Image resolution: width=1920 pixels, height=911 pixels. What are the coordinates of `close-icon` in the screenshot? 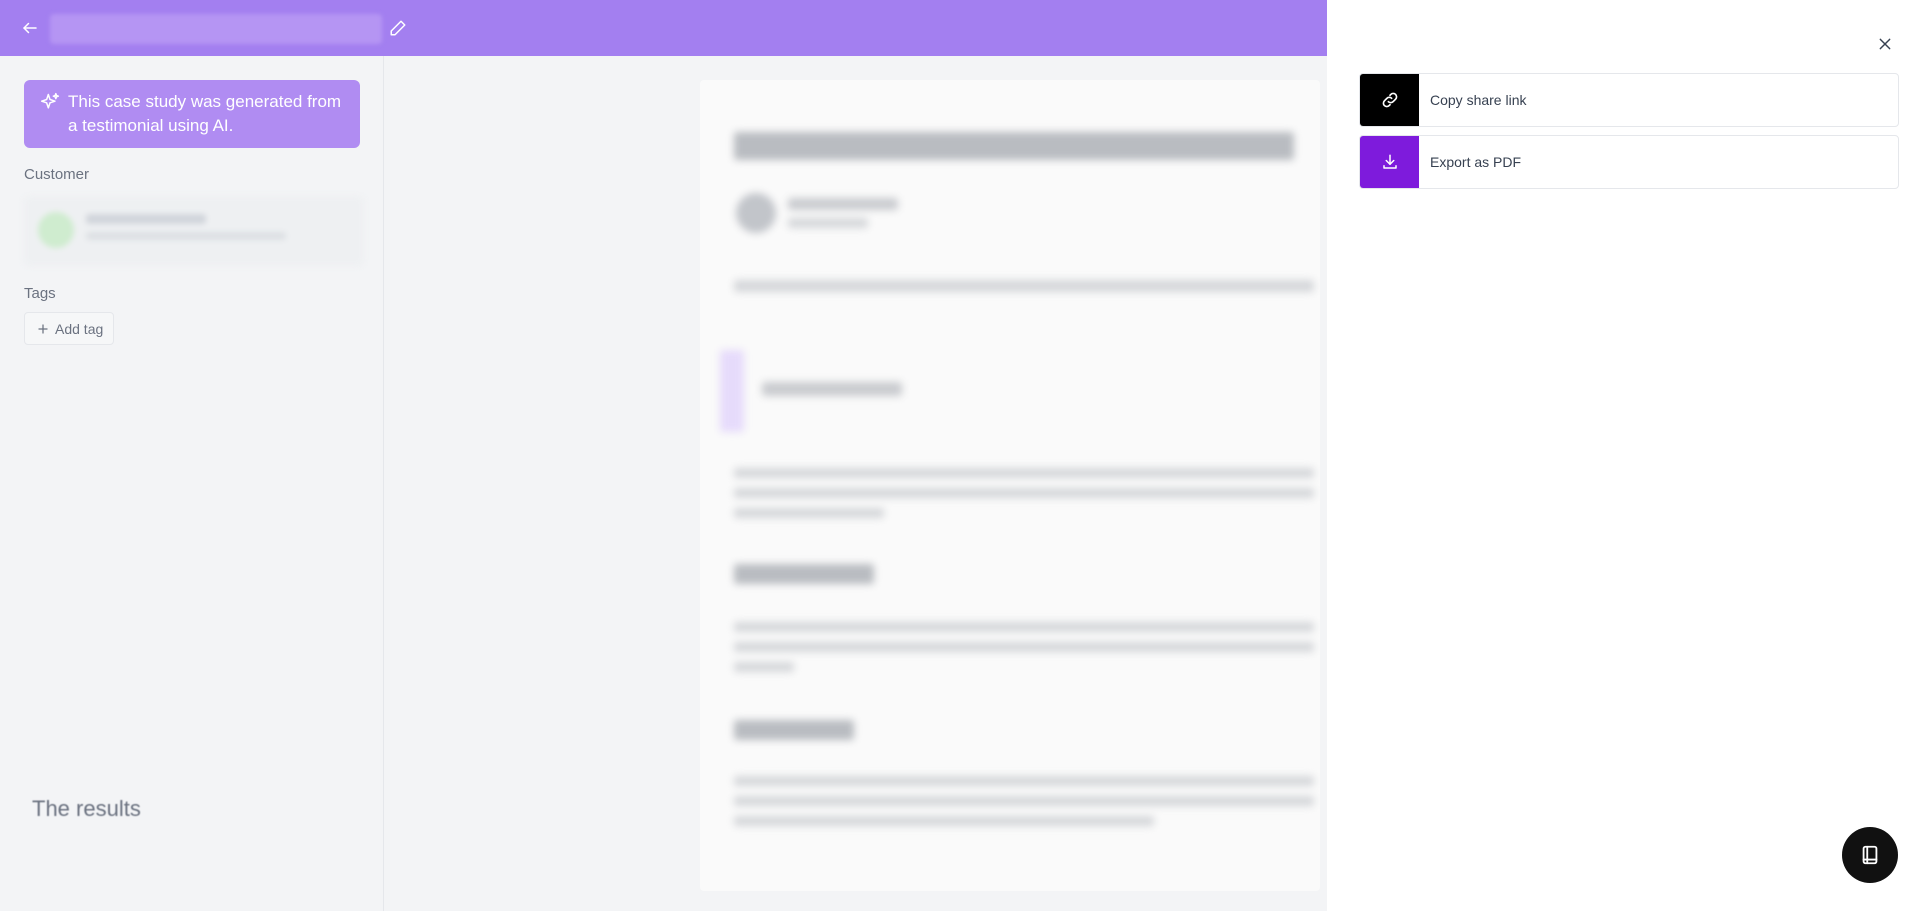 It's located at (1885, 44).